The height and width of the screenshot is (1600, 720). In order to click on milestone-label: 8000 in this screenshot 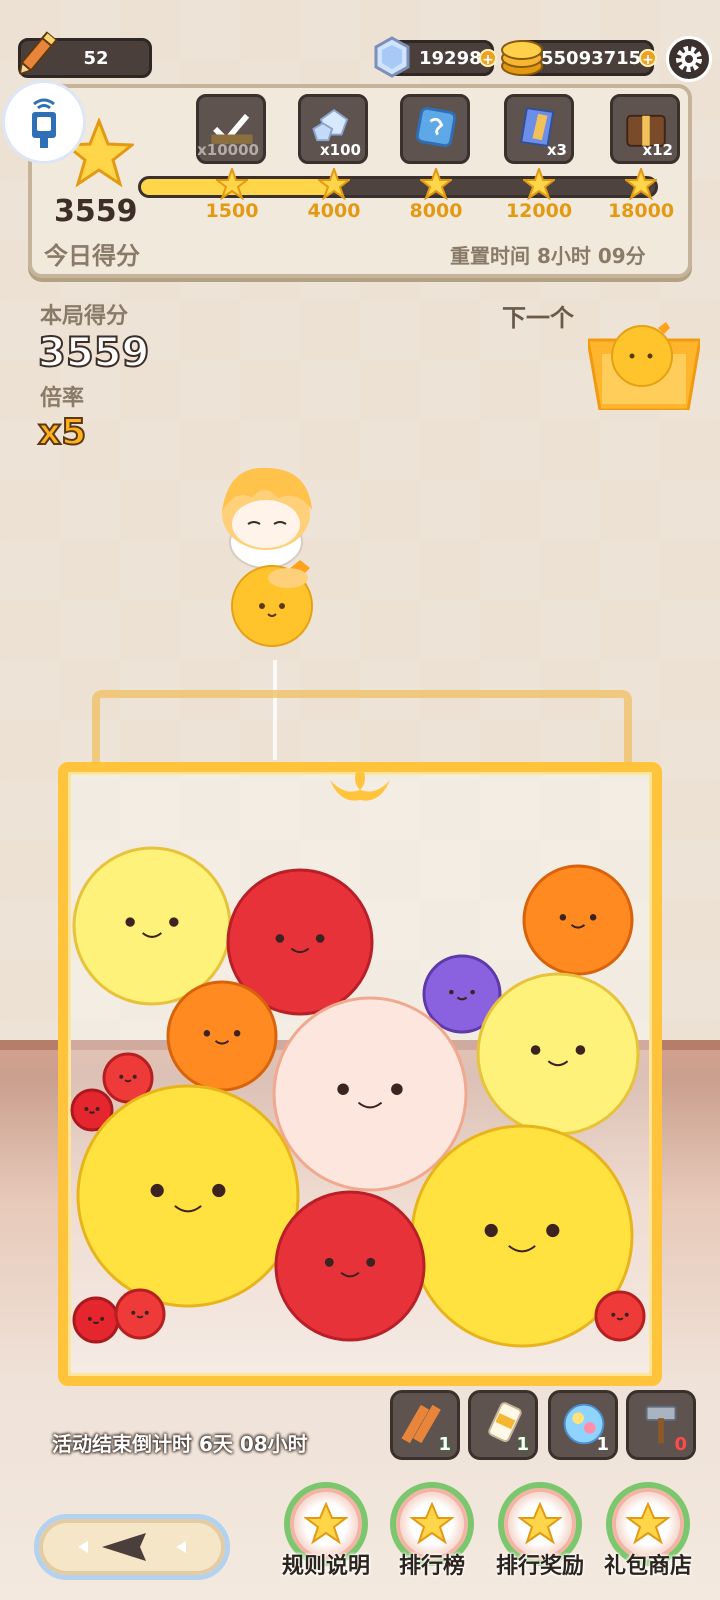, I will do `click(436, 211)`.